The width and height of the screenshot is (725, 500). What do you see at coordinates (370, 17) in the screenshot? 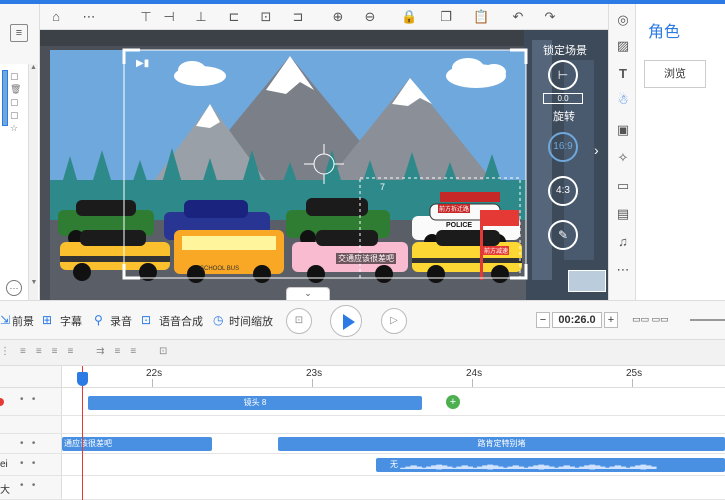
I see `zoom-out-icon: ⊖` at bounding box center [370, 17].